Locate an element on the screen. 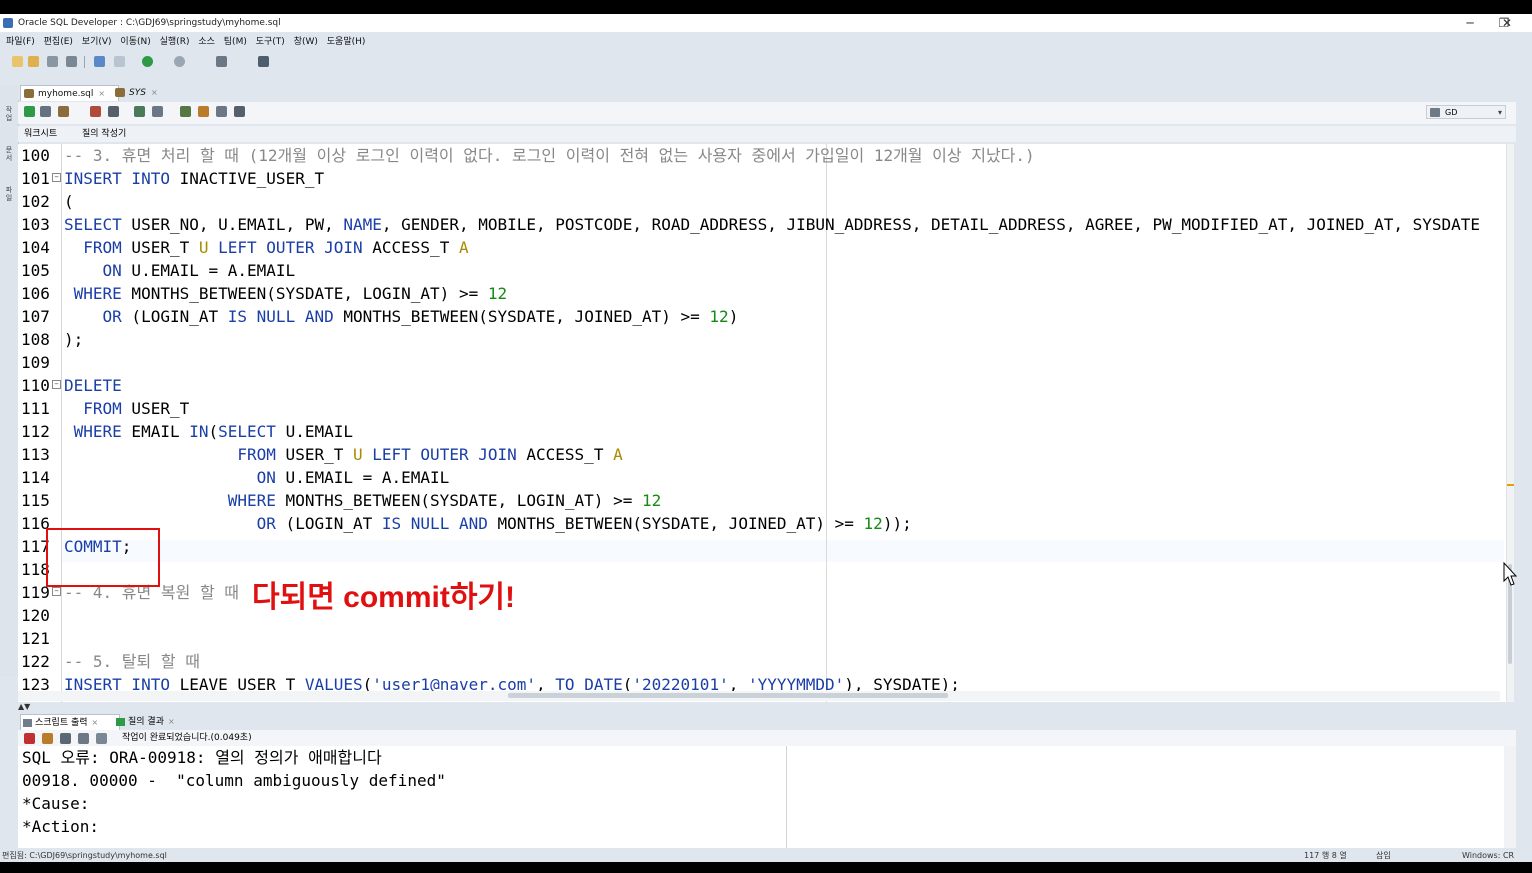 This screenshot has width=1532, height=873. sql-tuning-icon is located at coordinates (157, 111).